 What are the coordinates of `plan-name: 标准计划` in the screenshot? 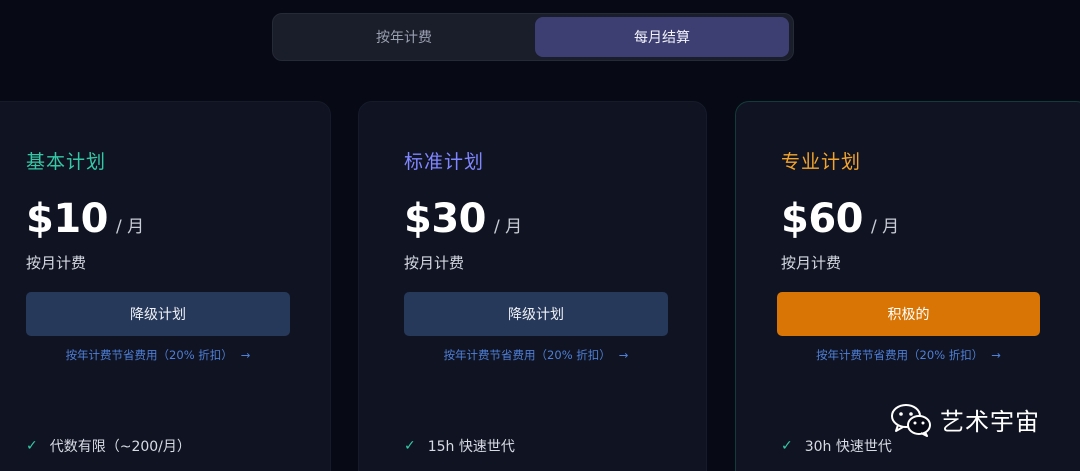 It's located at (444, 162).